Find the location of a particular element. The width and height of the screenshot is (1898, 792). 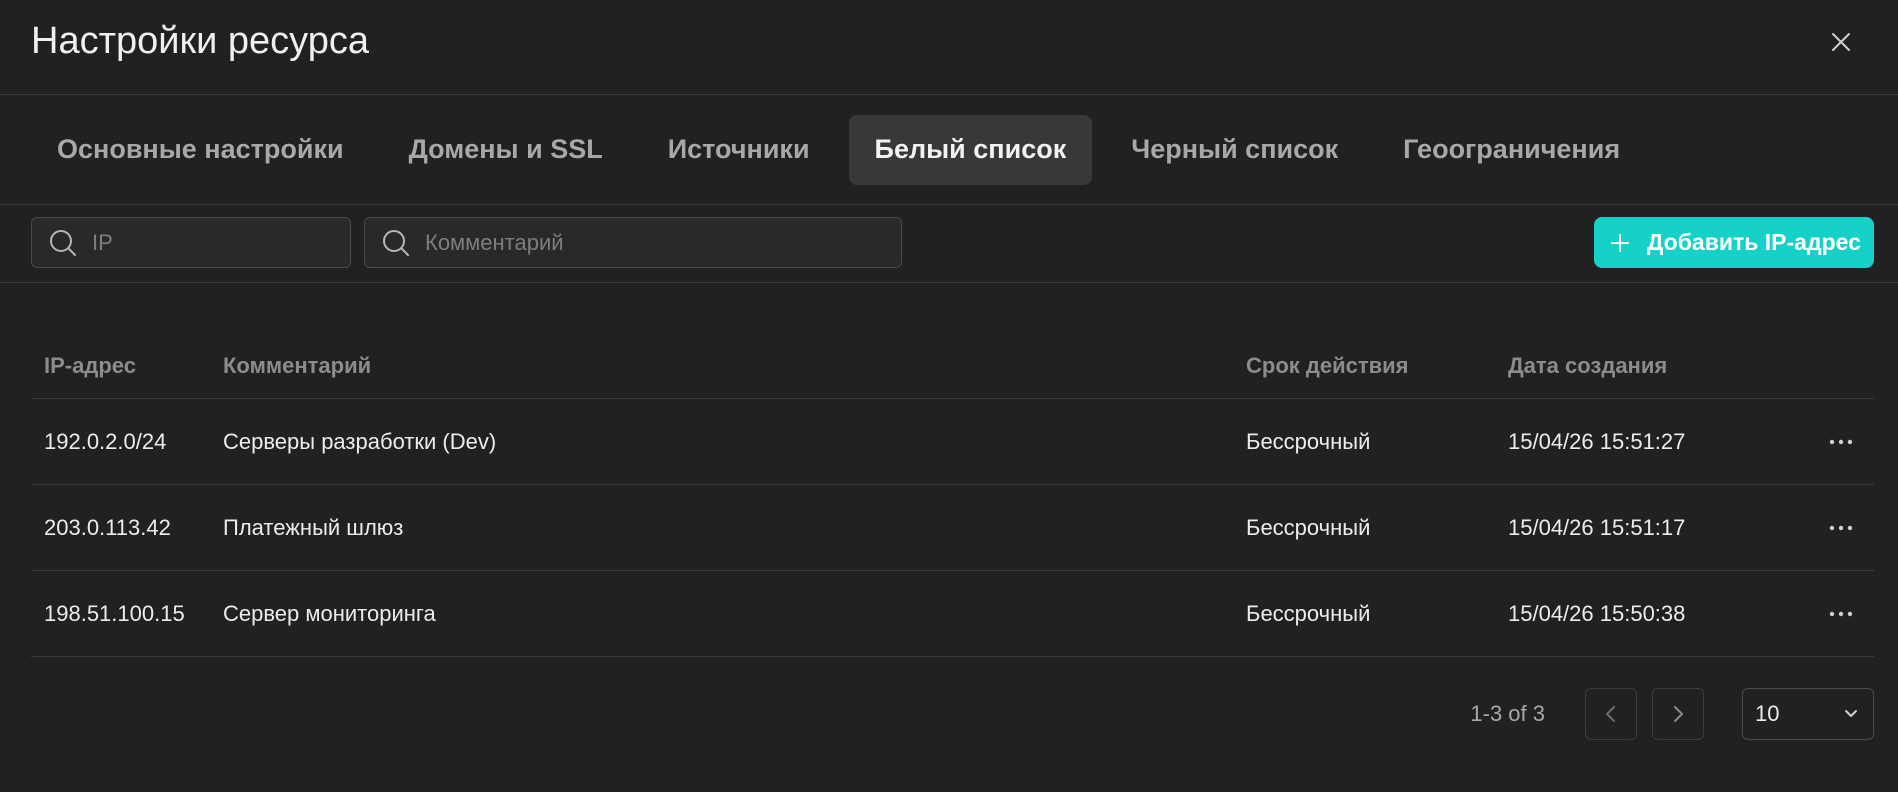

column-header-ip: IP-адрес is located at coordinates (127, 366).